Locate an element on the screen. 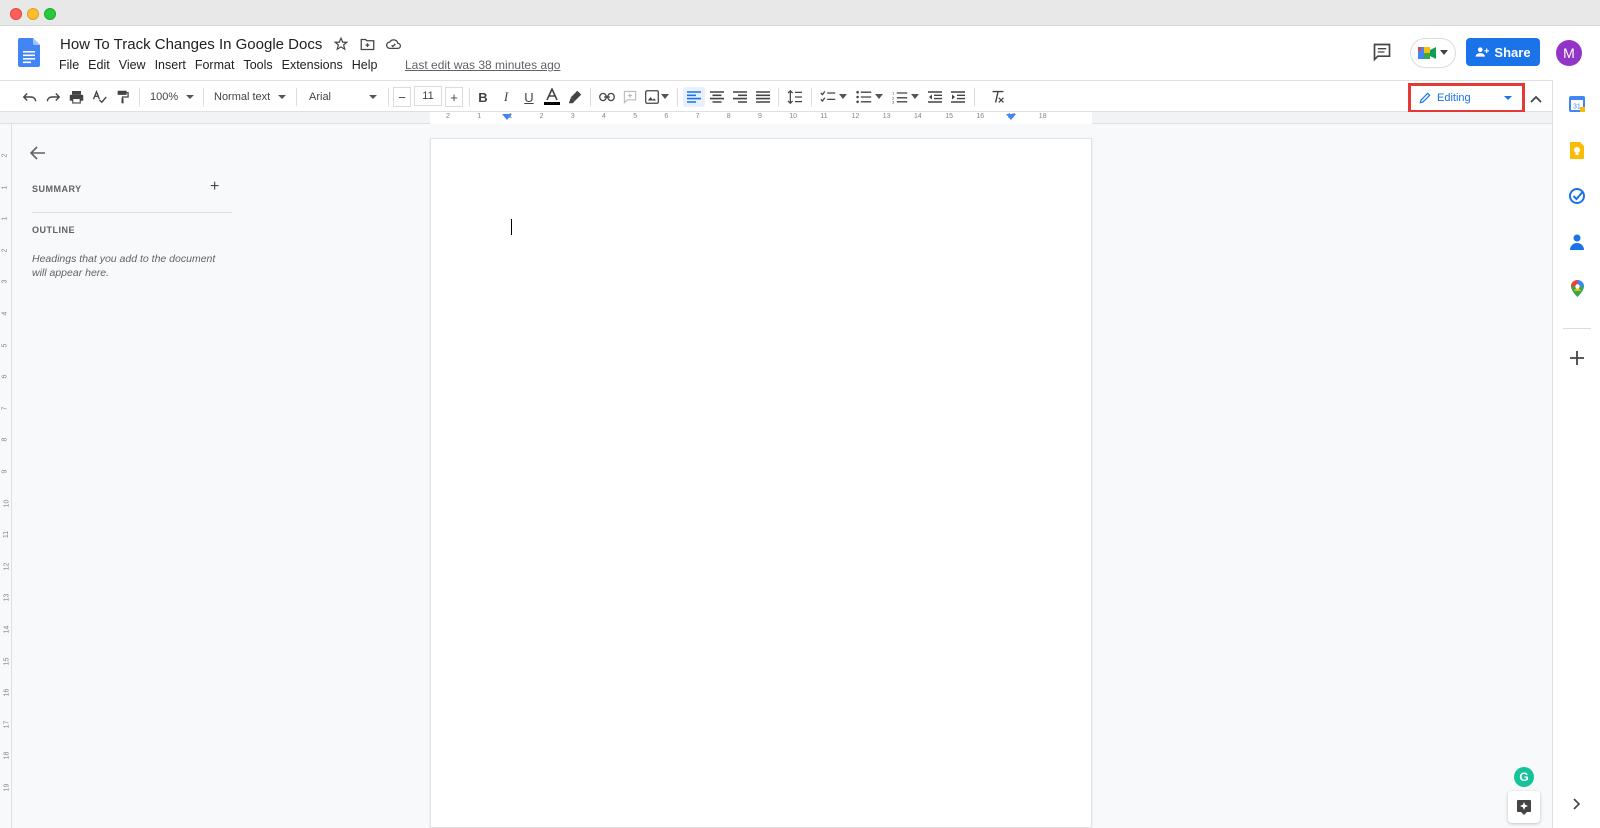 The height and width of the screenshot is (828, 1600). justify-button is located at coordinates (763, 97).